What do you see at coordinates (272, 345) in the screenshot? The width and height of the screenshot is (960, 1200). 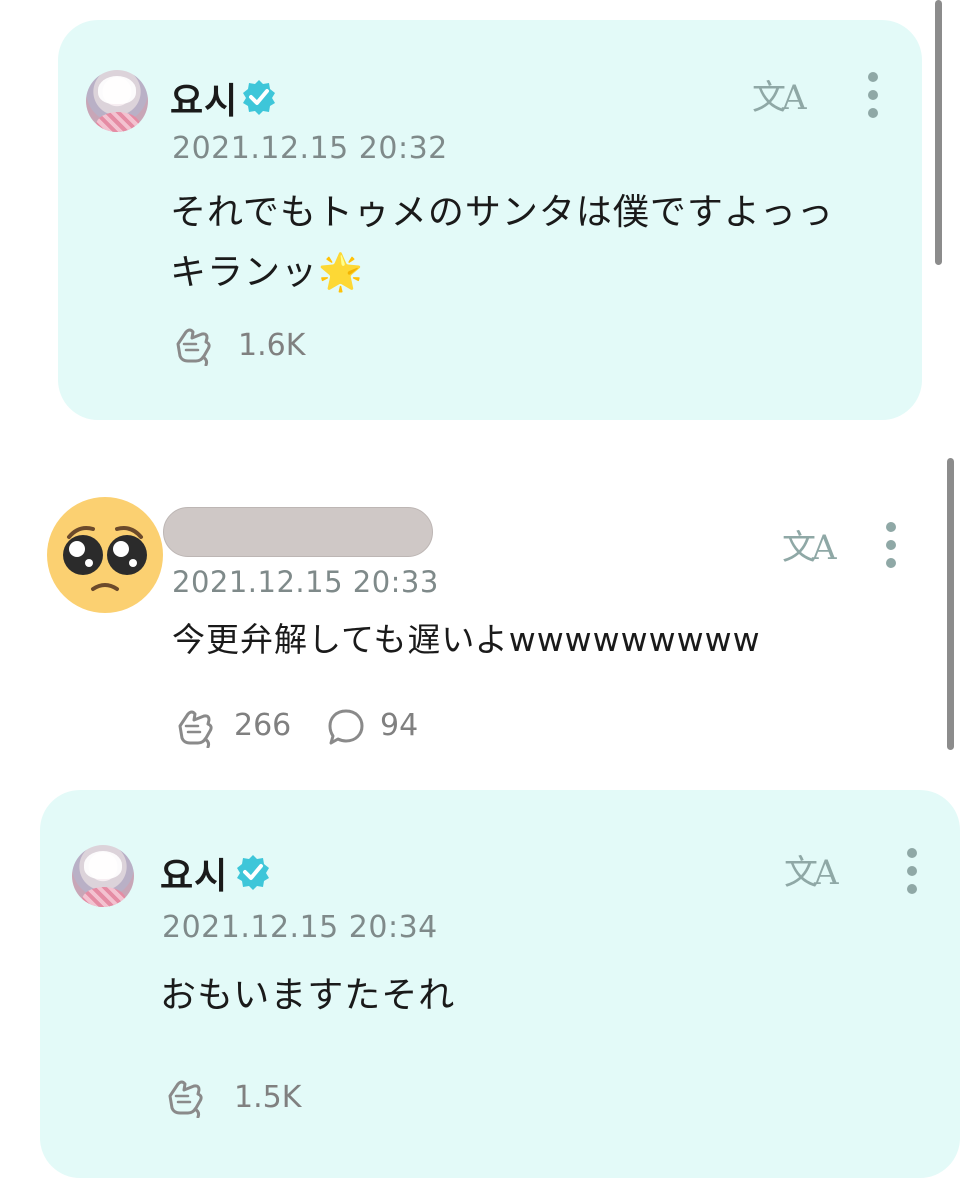 I see `like-count: 1.6K` at bounding box center [272, 345].